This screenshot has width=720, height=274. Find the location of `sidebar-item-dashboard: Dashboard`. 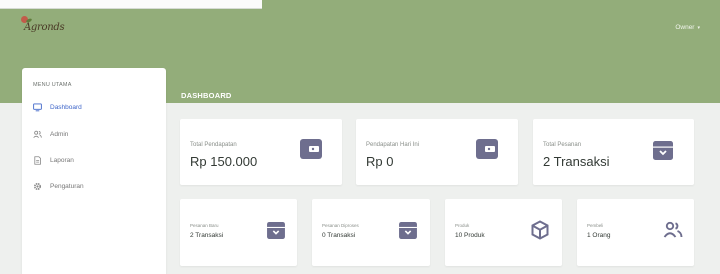

sidebar-item-dashboard: Dashboard is located at coordinates (57, 107).